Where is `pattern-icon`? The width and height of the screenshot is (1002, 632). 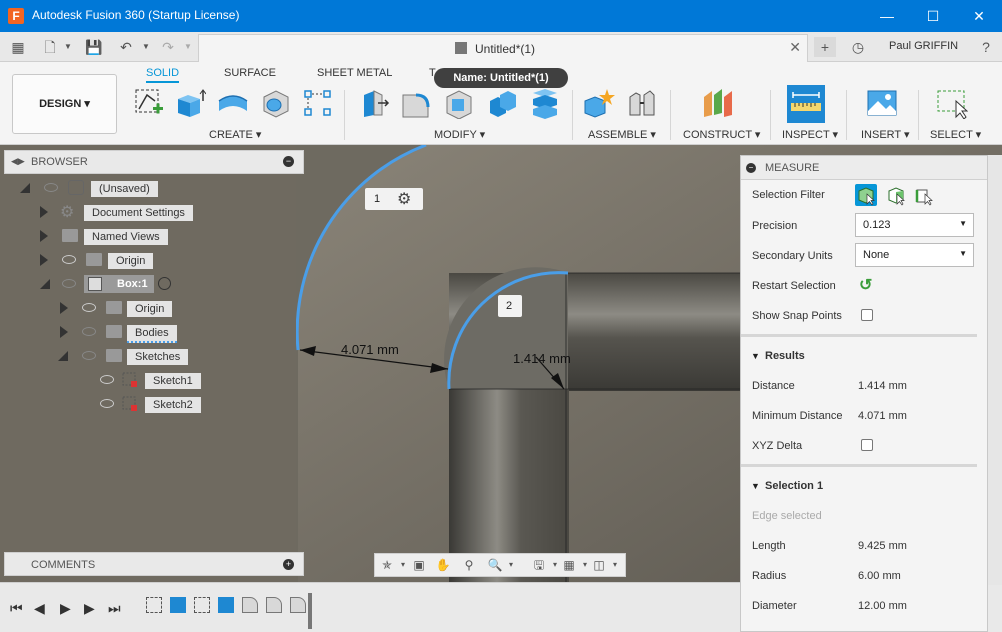 pattern-icon is located at coordinates (318, 103).